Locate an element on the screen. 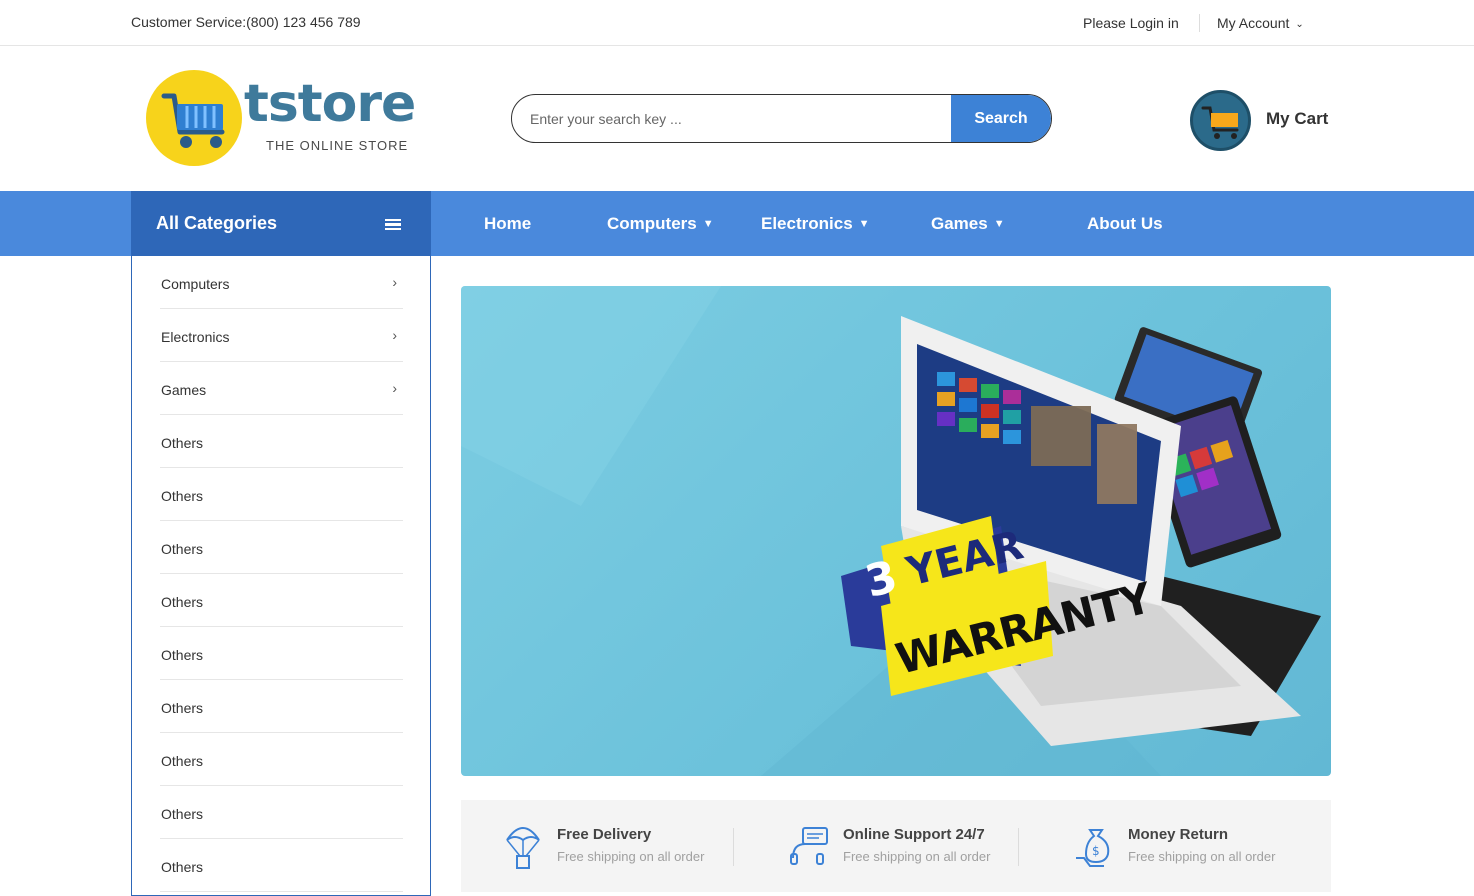 The height and width of the screenshot is (896, 1474). all-categories-toggle: All Categories is located at coordinates (281, 223).